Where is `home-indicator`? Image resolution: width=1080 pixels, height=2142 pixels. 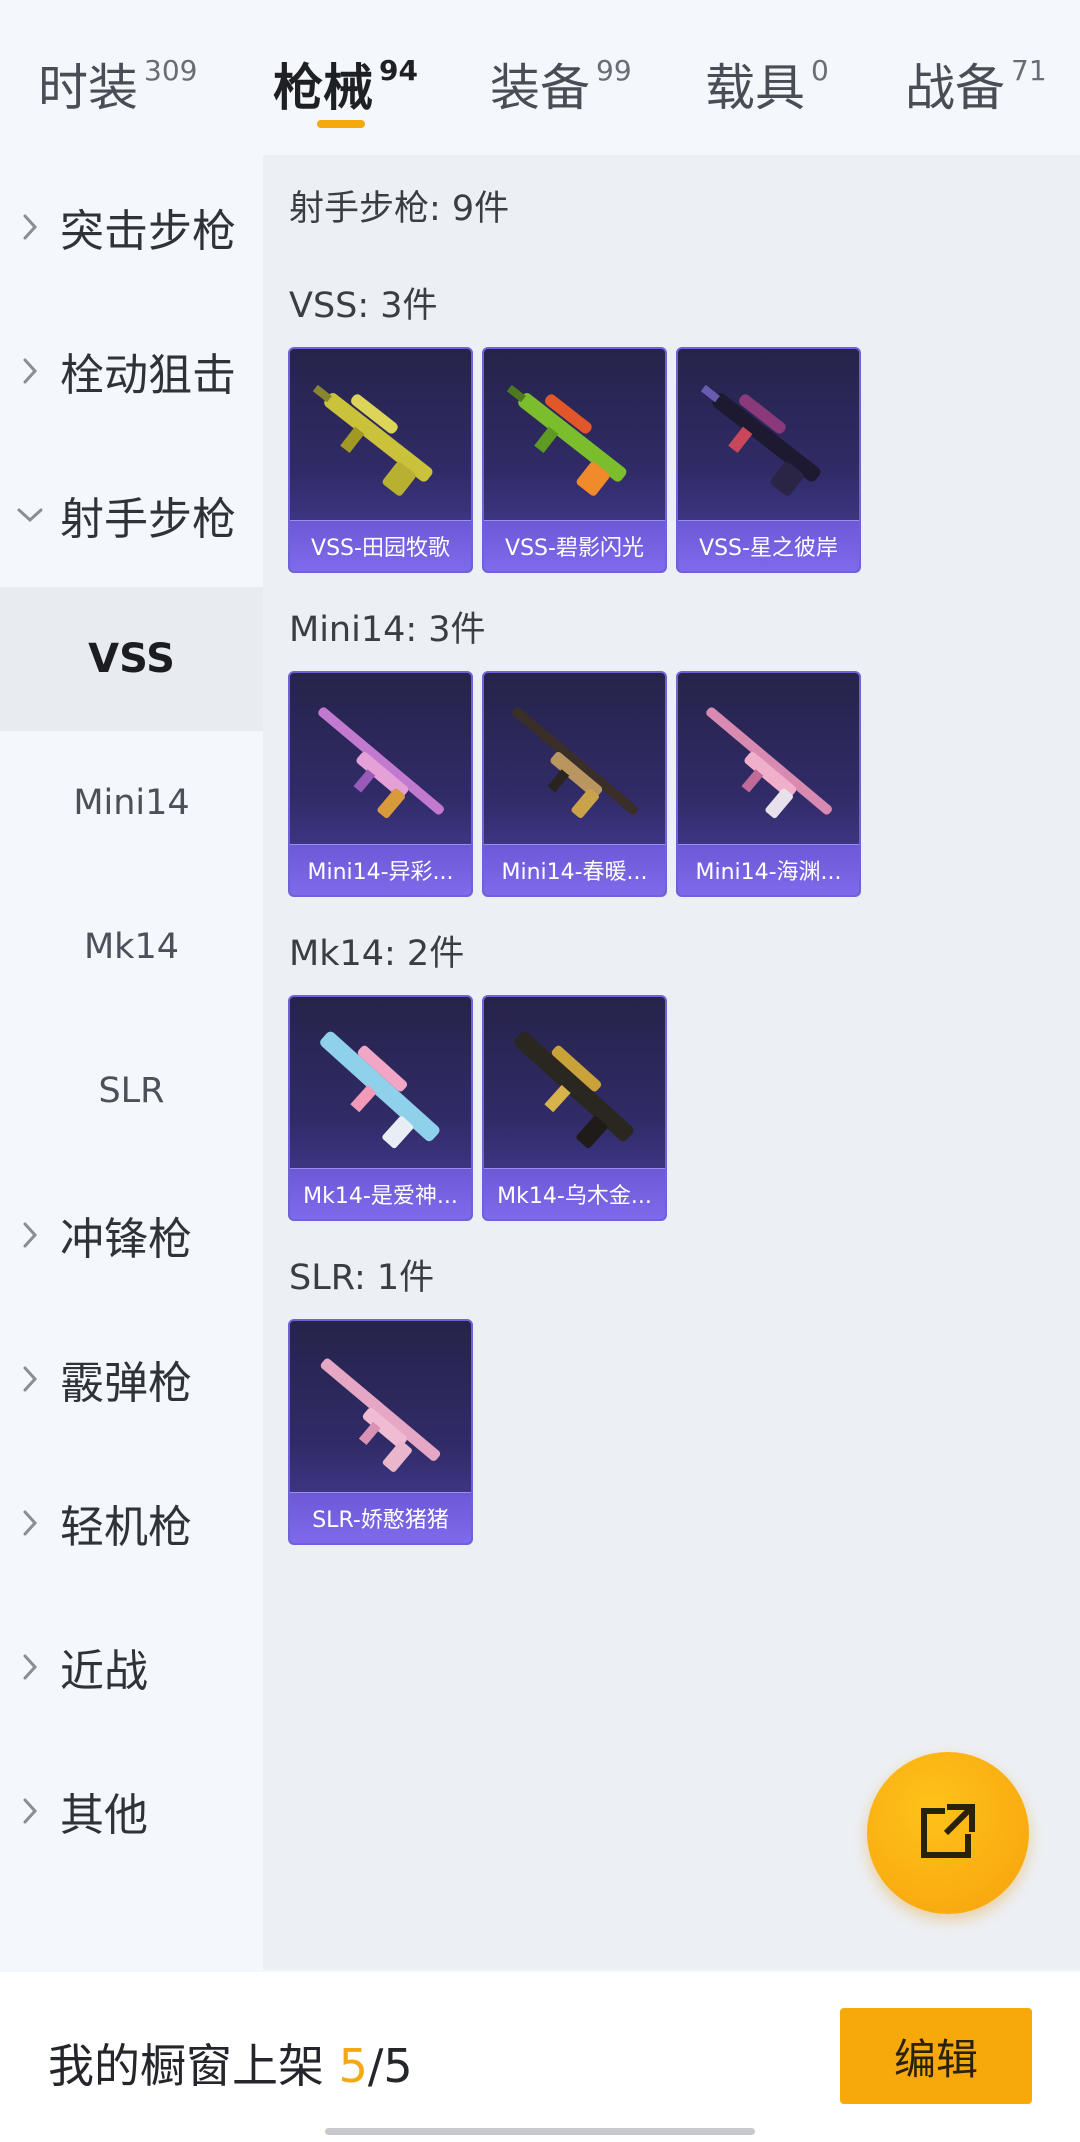 home-indicator is located at coordinates (540, 2131).